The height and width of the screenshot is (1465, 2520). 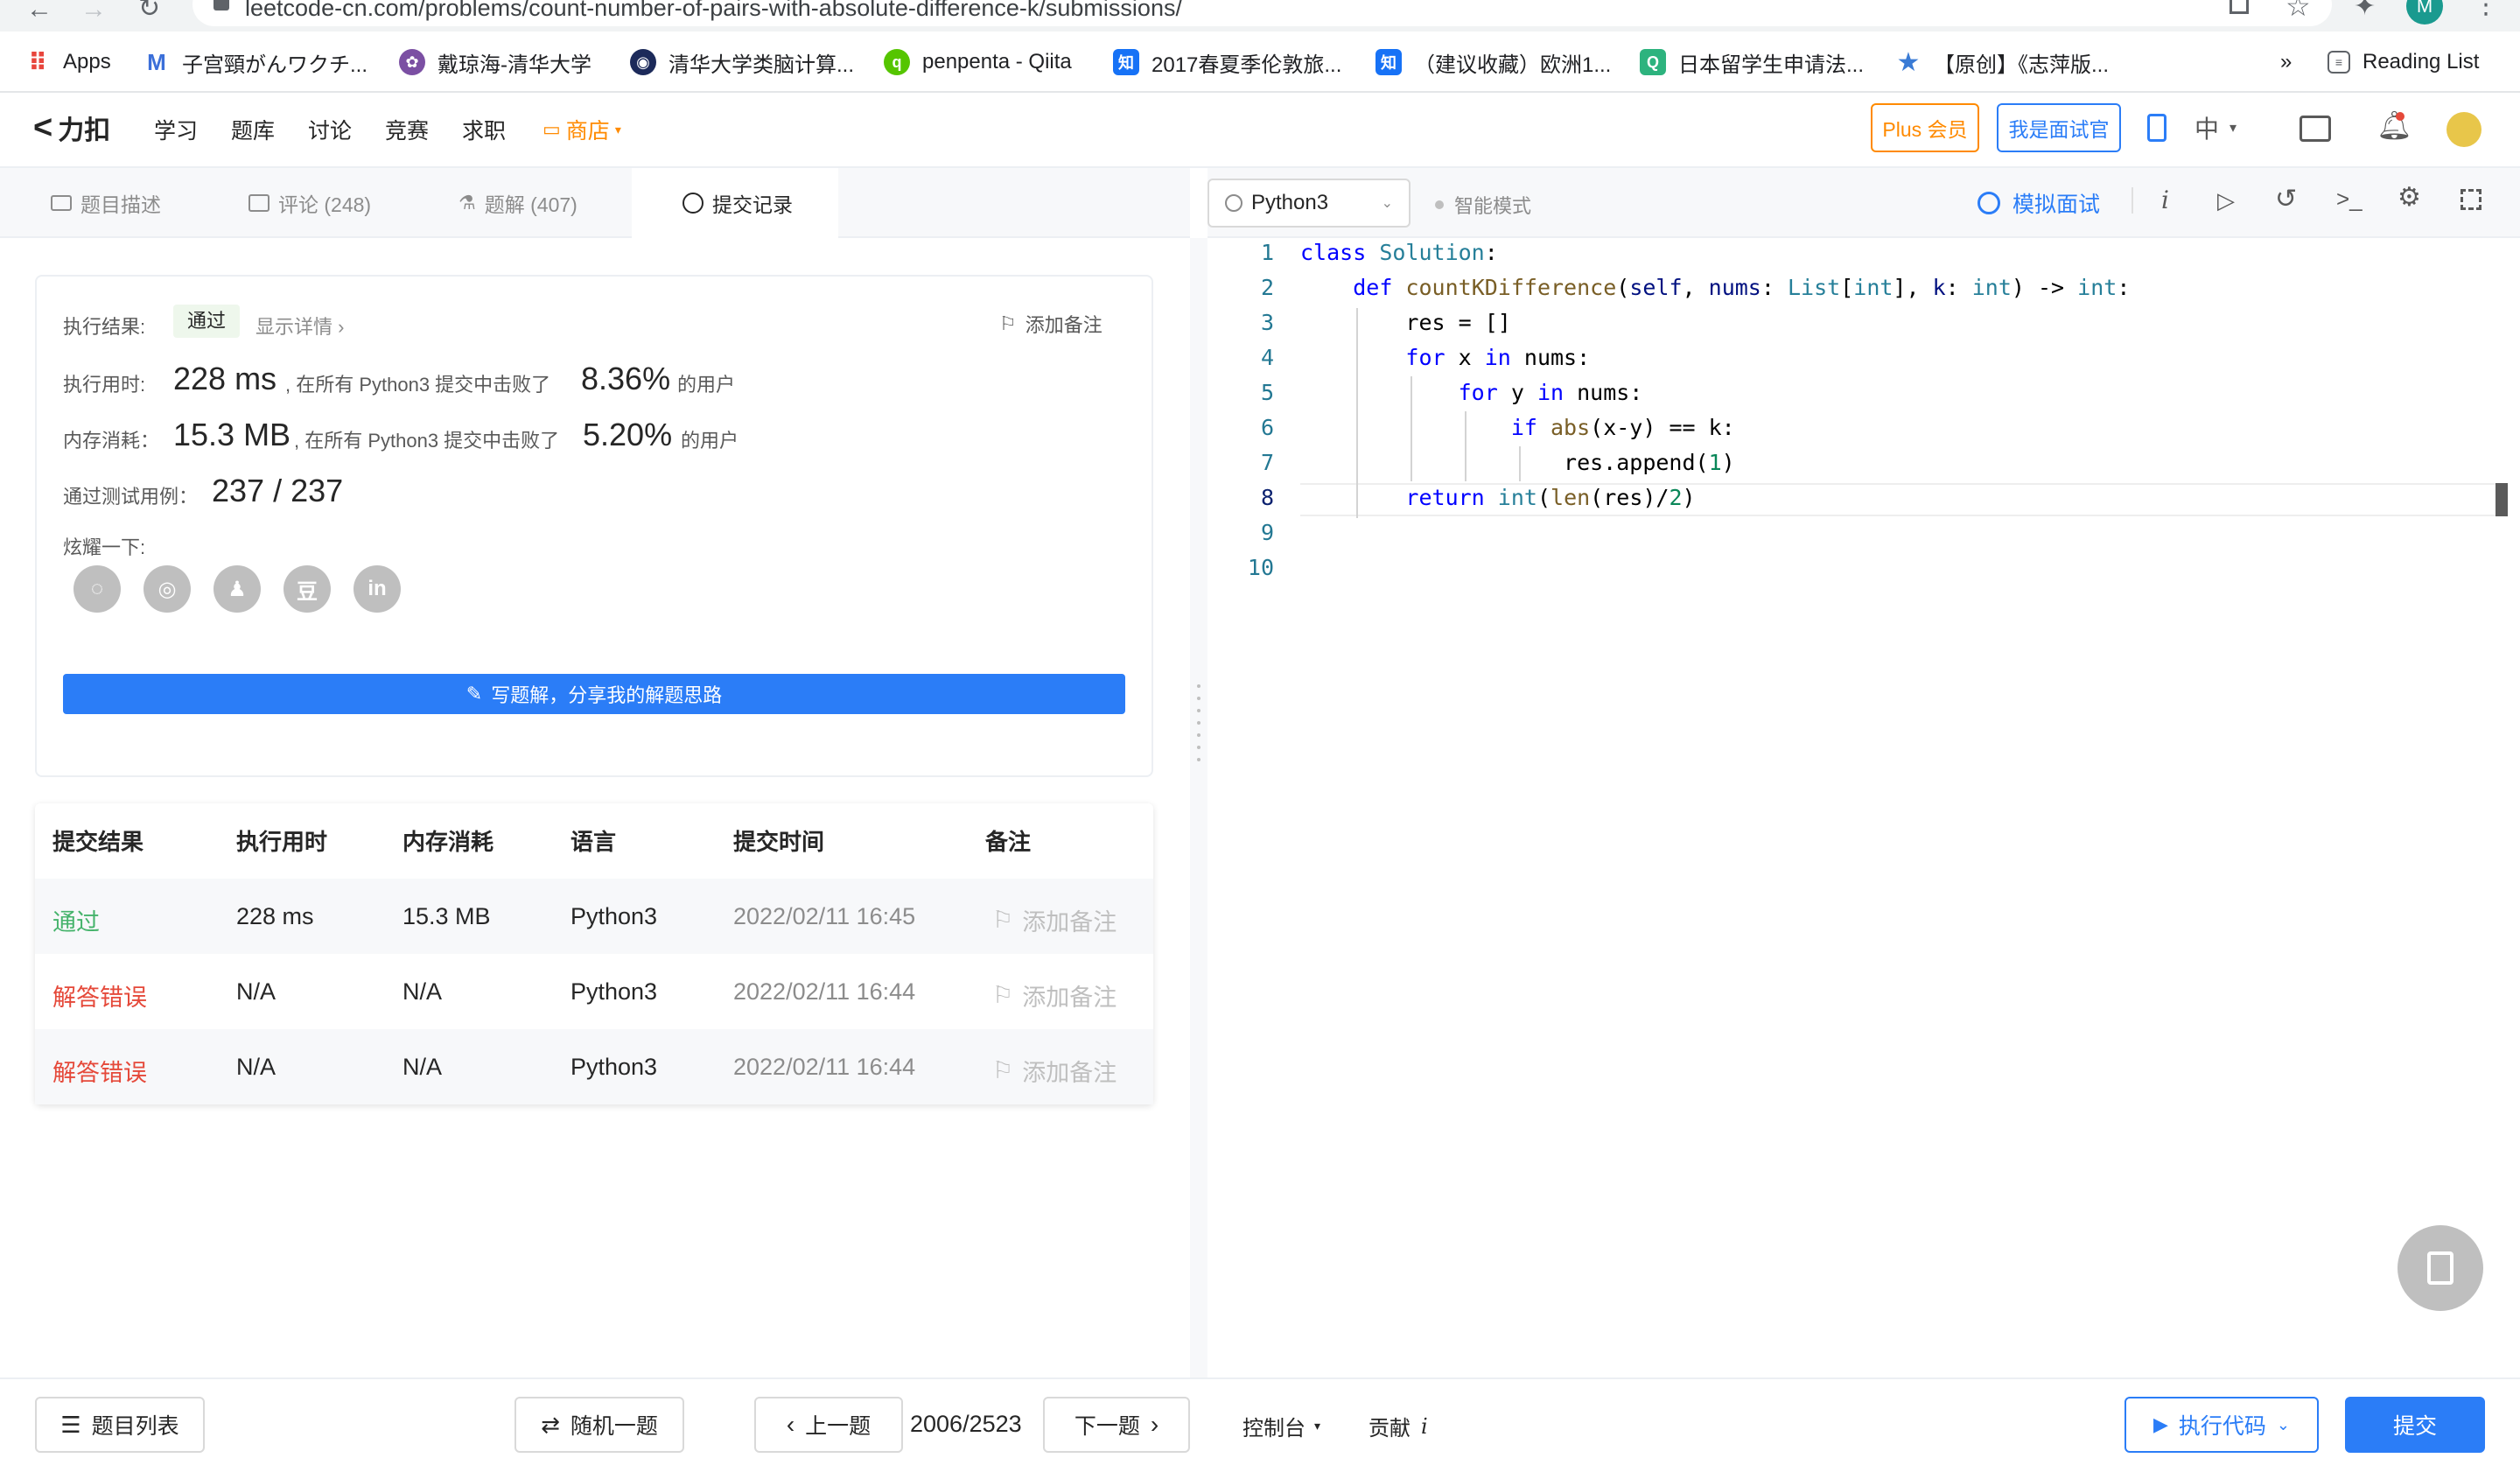 I want to click on extensions-icon: ✦, so click(x=2365, y=11).